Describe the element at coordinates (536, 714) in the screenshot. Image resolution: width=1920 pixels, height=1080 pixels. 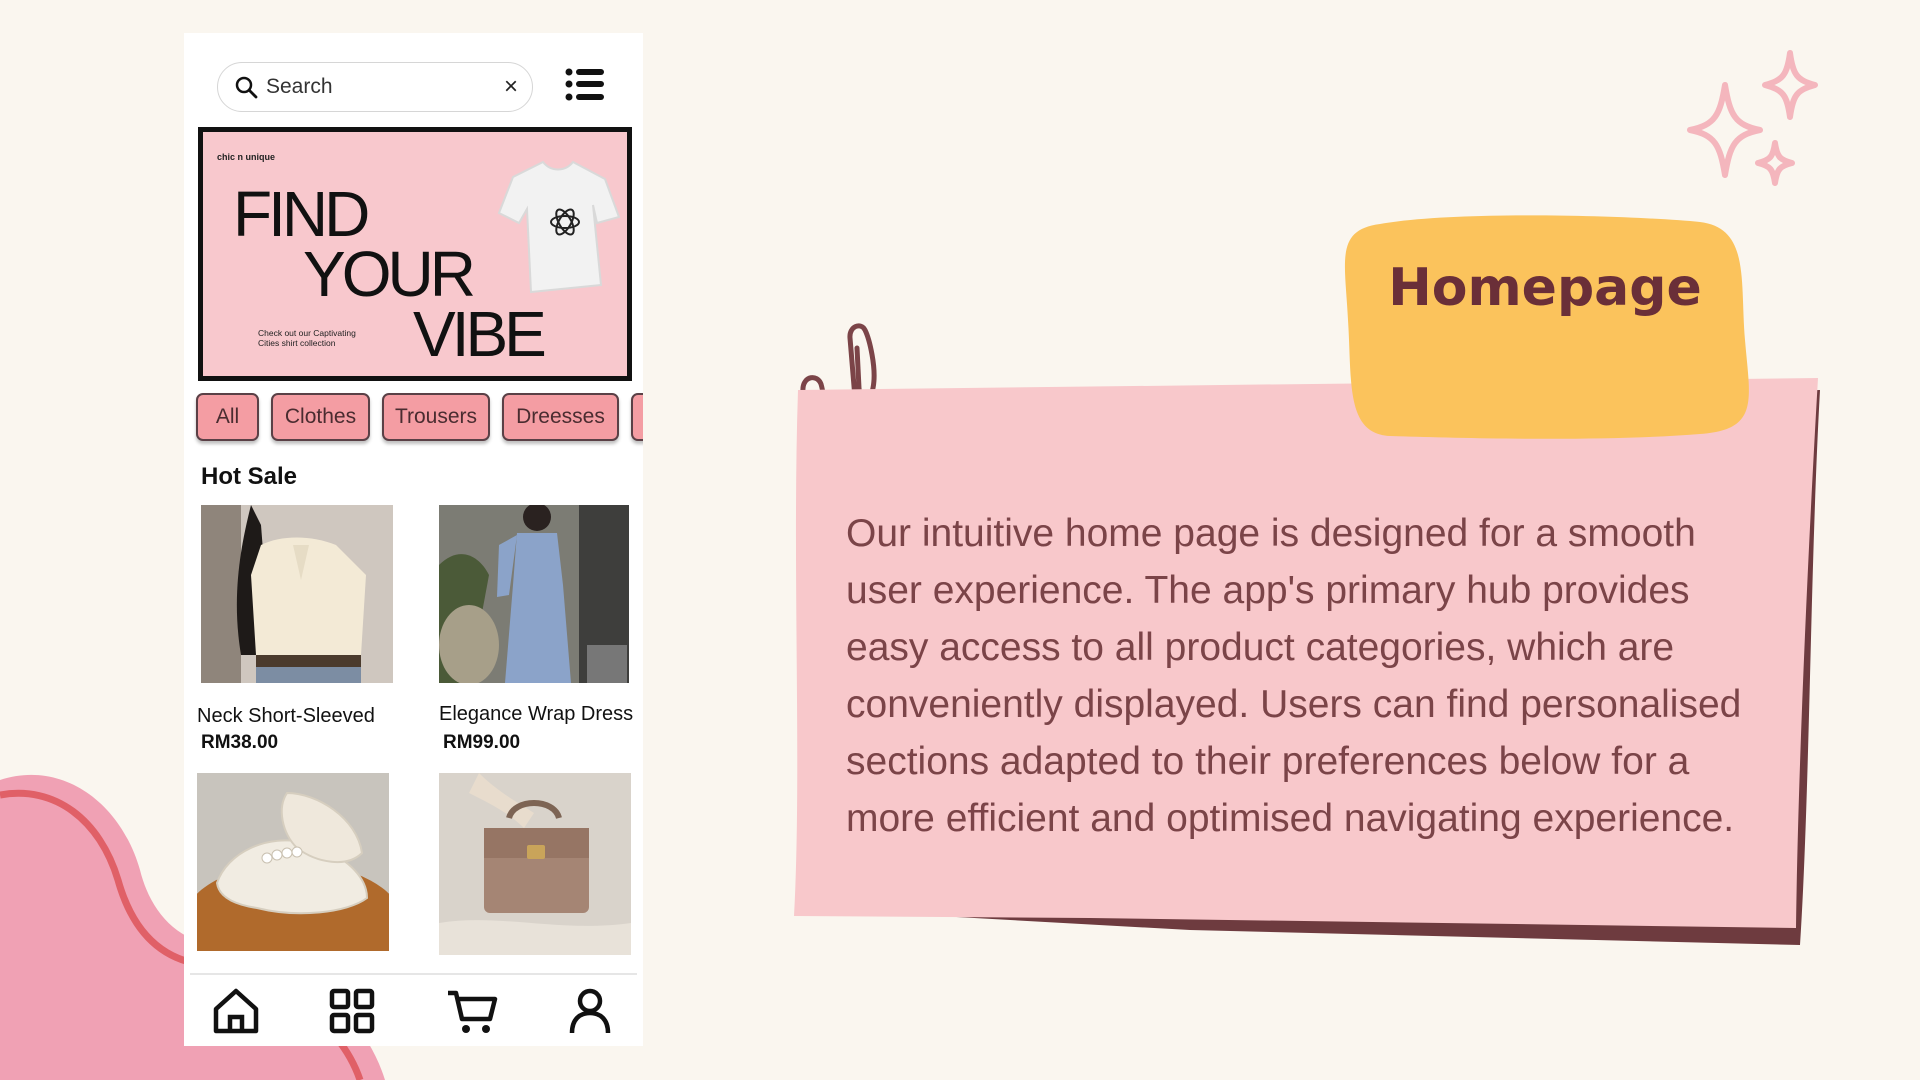
I see `product-name: Elegance Wrap Dress` at that location.